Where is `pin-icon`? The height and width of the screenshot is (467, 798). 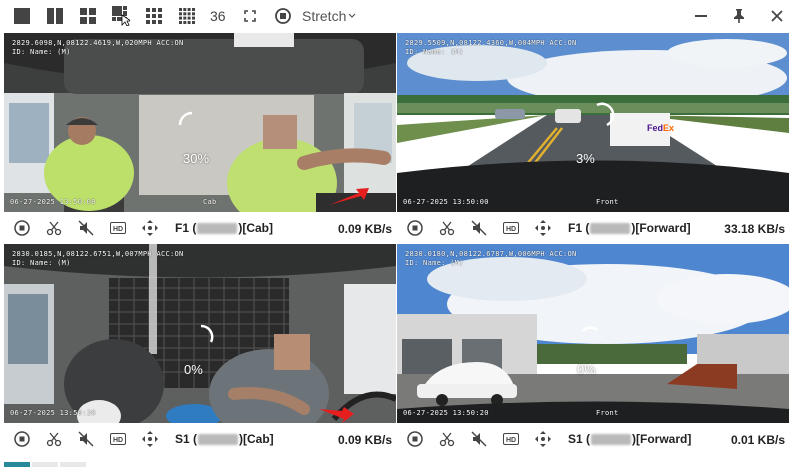 pin-icon is located at coordinates (739, 16).